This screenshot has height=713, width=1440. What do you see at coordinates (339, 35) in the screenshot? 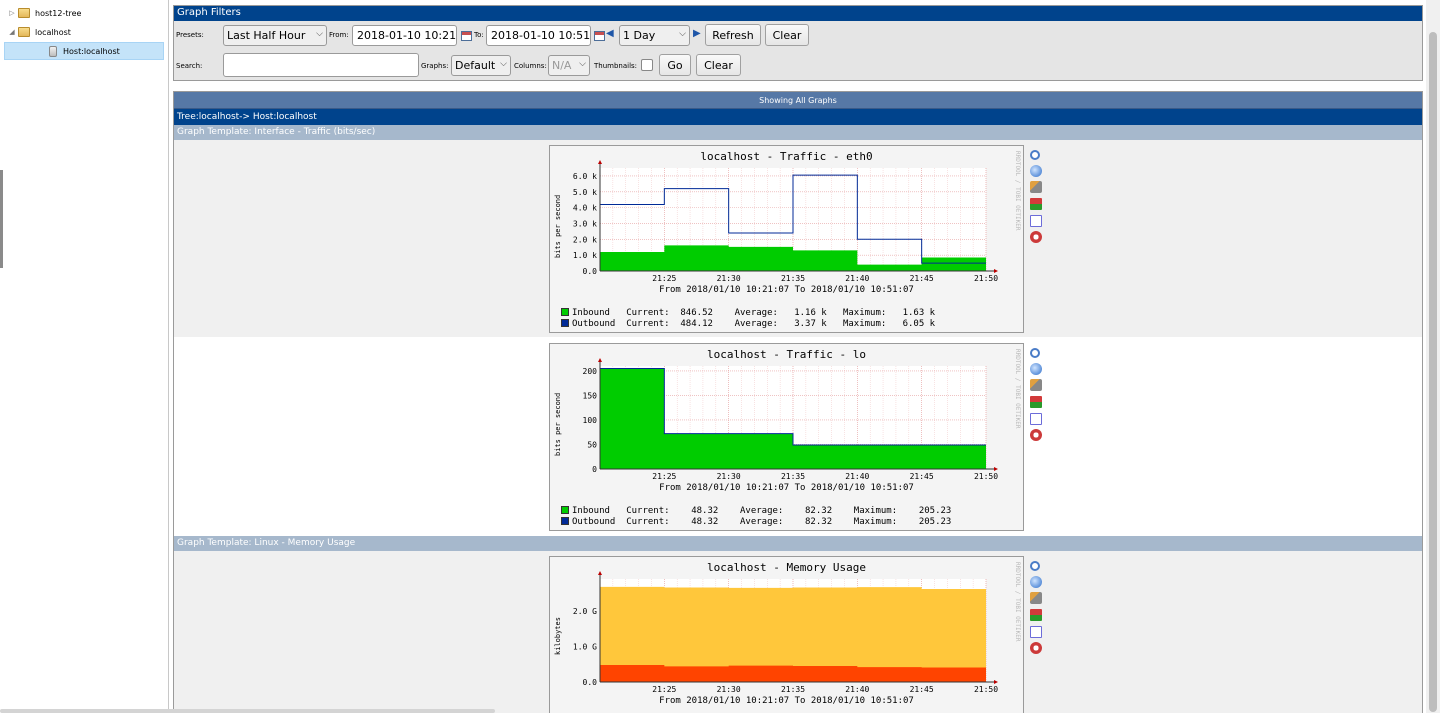
I see `from-label: From:` at bounding box center [339, 35].